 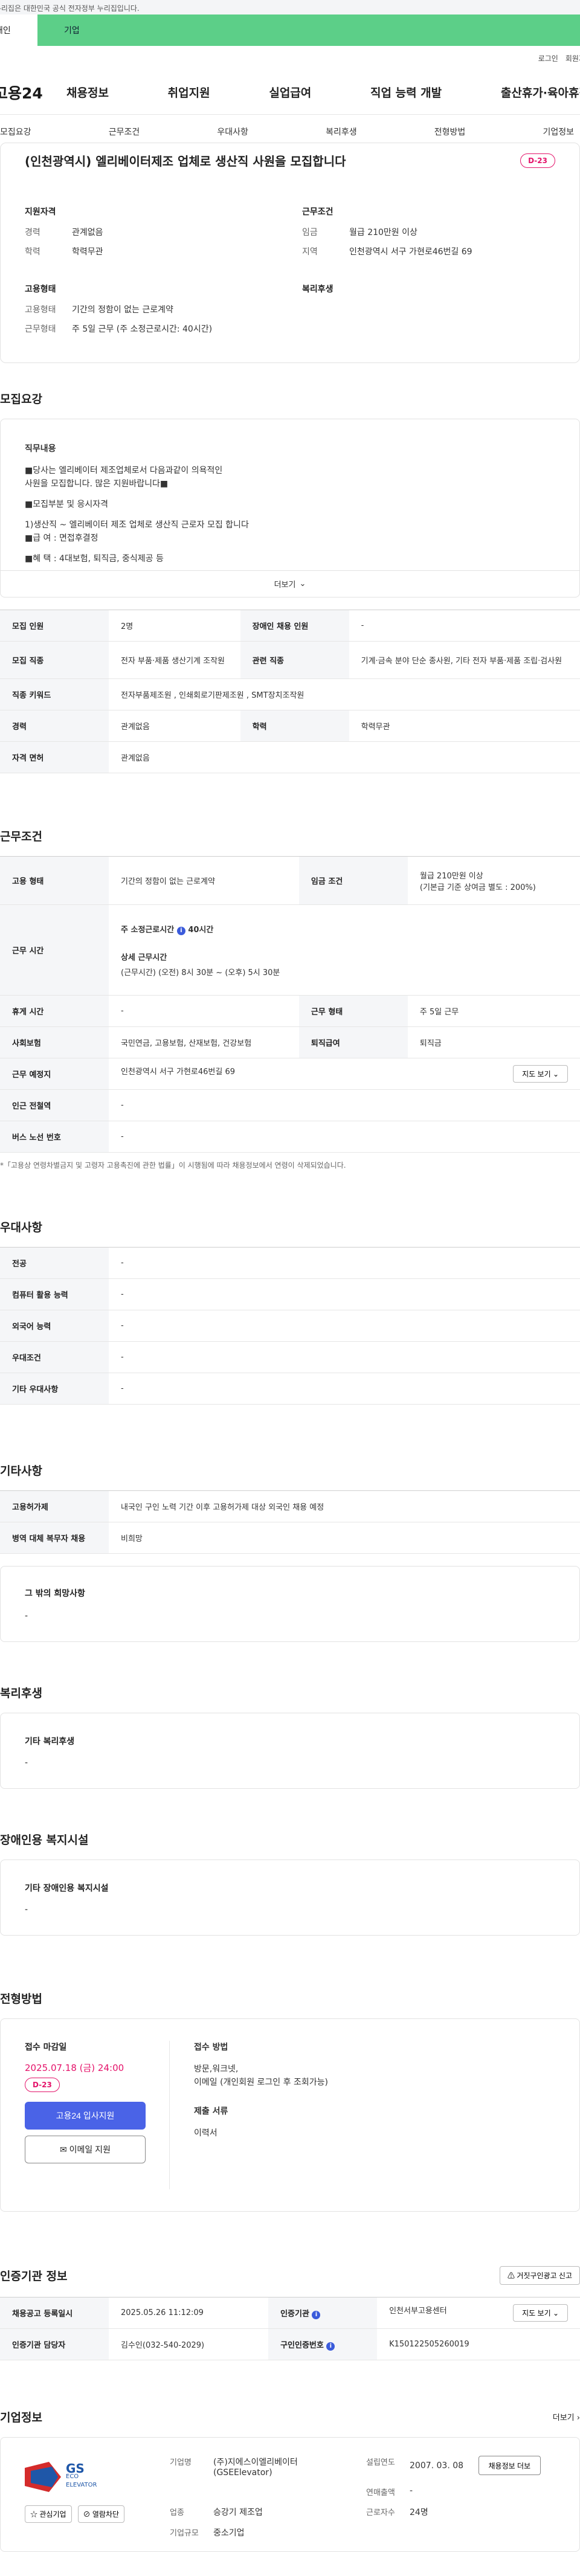 What do you see at coordinates (21, 1227) in the screenshot?
I see `pref-section-title: 우대사항` at bounding box center [21, 1227].